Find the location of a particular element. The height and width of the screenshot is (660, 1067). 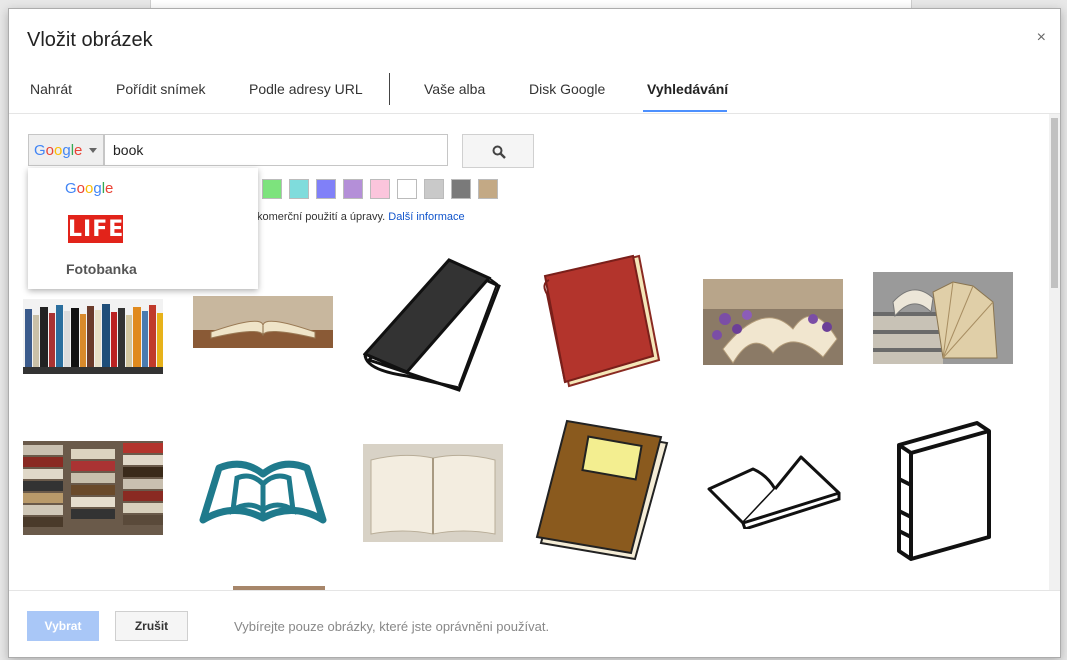

result-thumbnail-fanned-book is located at coordinates (943, 318).